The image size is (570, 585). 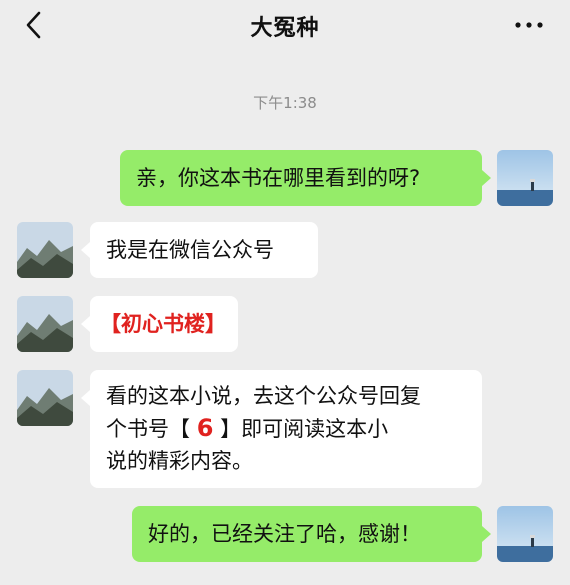 What do you see at coordinates (284, 534) in the screenshot?
I see `message-text: 好的，已经关注了哈，感谢！` at bounding box center [284, 534].